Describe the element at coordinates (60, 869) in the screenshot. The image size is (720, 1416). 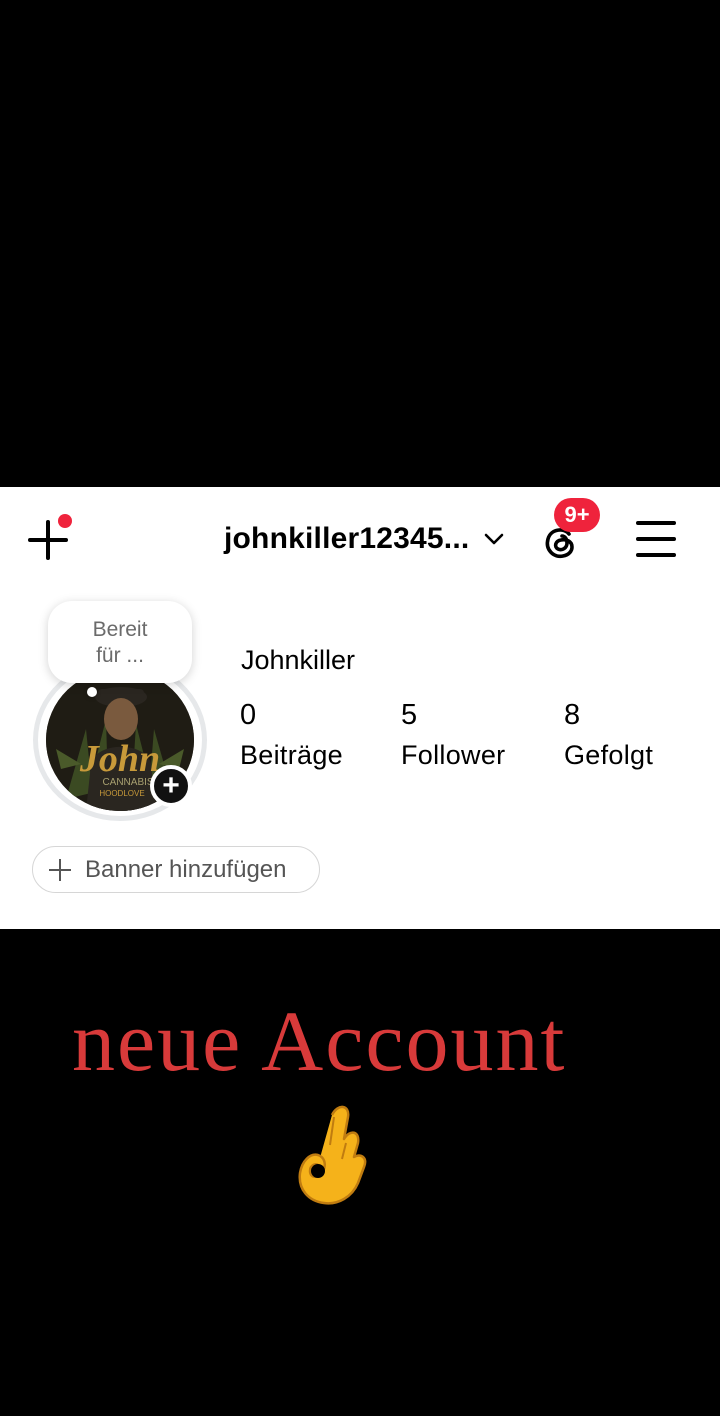
I see `plus-icon` at that location.